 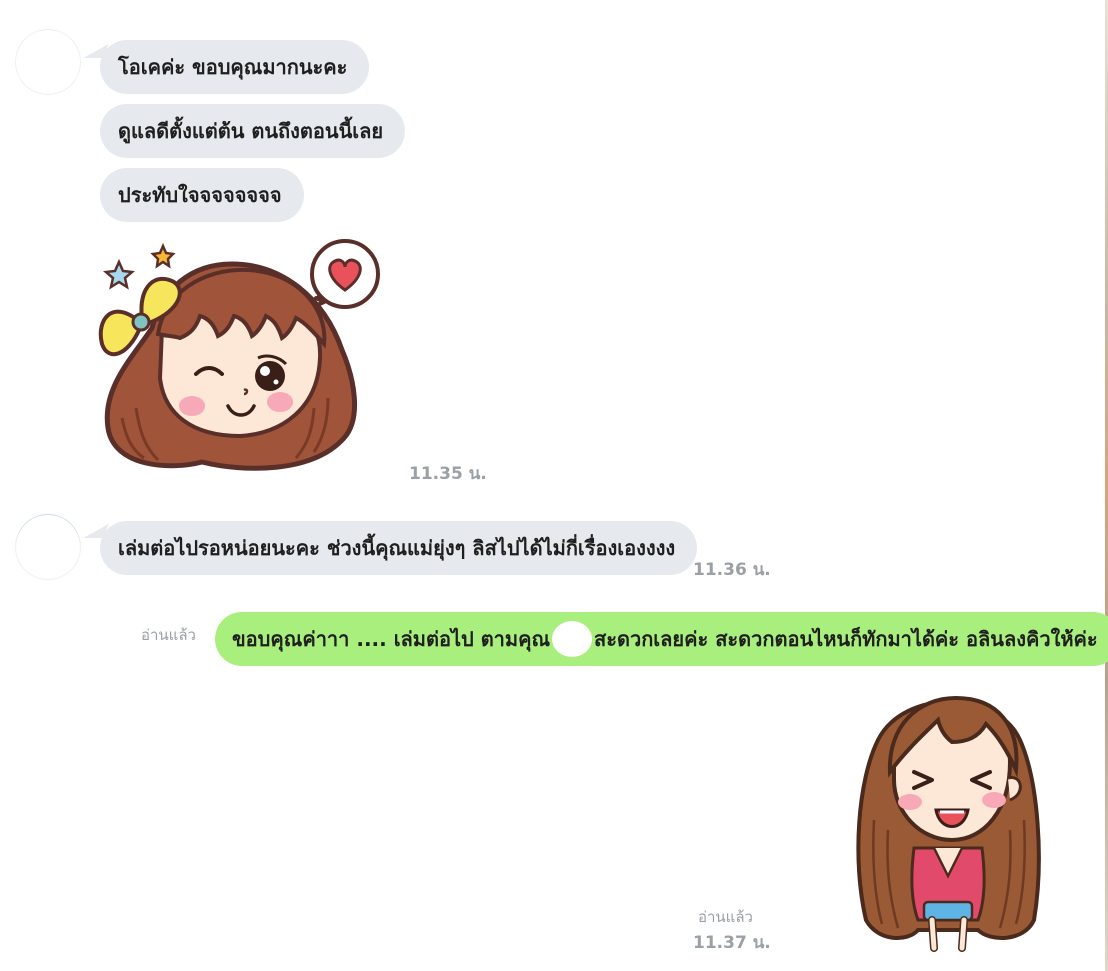 What do you see at coordinates (732, 943) in the screenshot?
I see `message-timestamp: 11.37 น.` at bounding box center [732, 943].